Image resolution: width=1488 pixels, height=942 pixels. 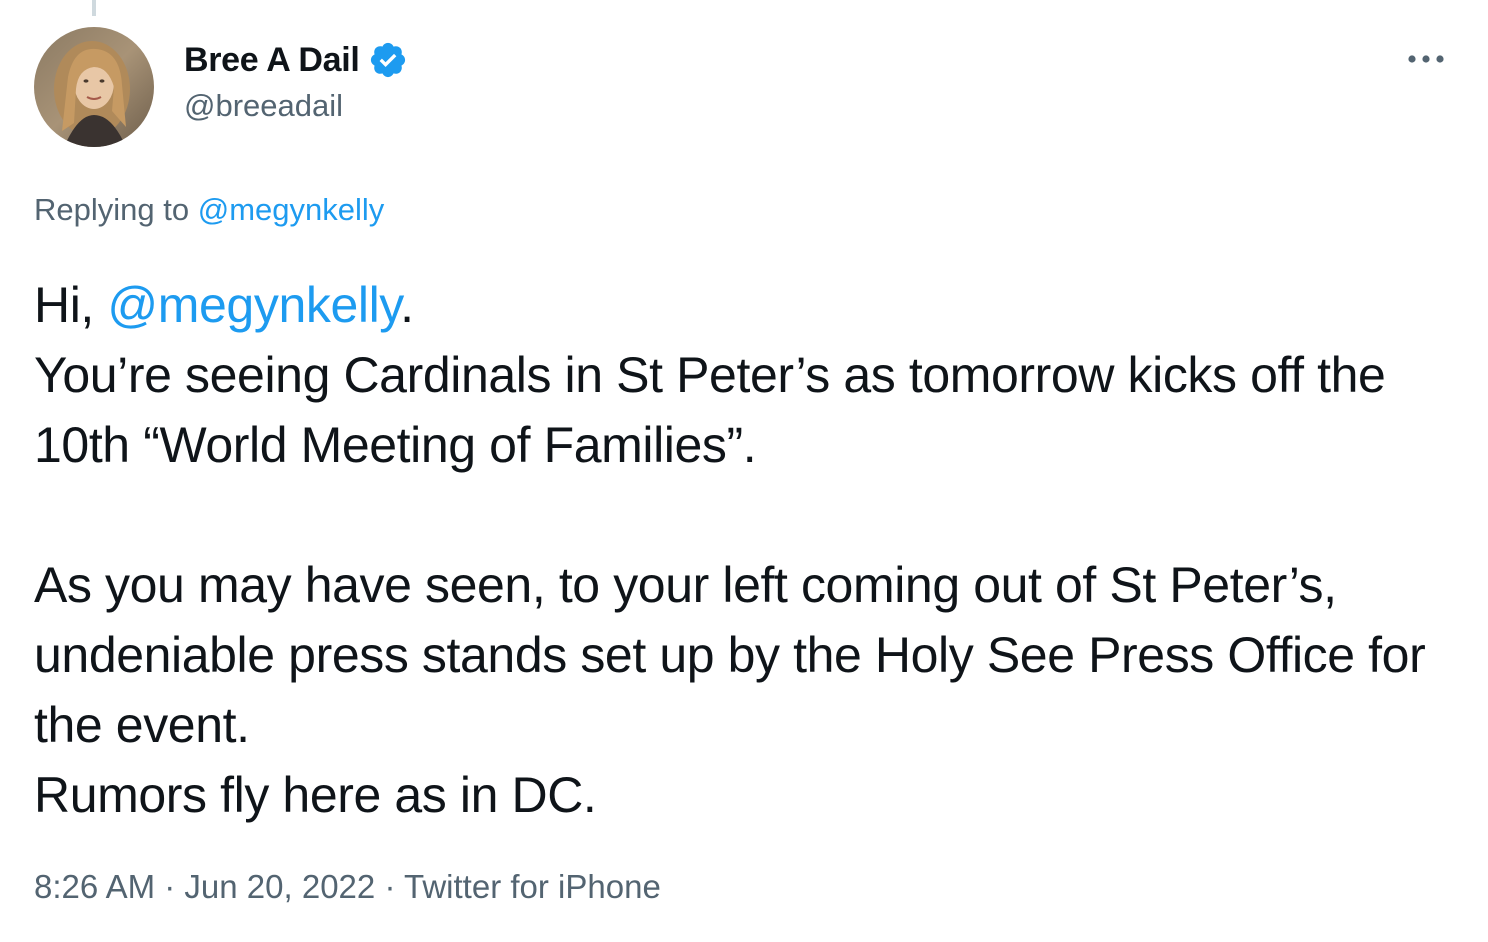 I want to click on avatar, so click(x=94, y=87).